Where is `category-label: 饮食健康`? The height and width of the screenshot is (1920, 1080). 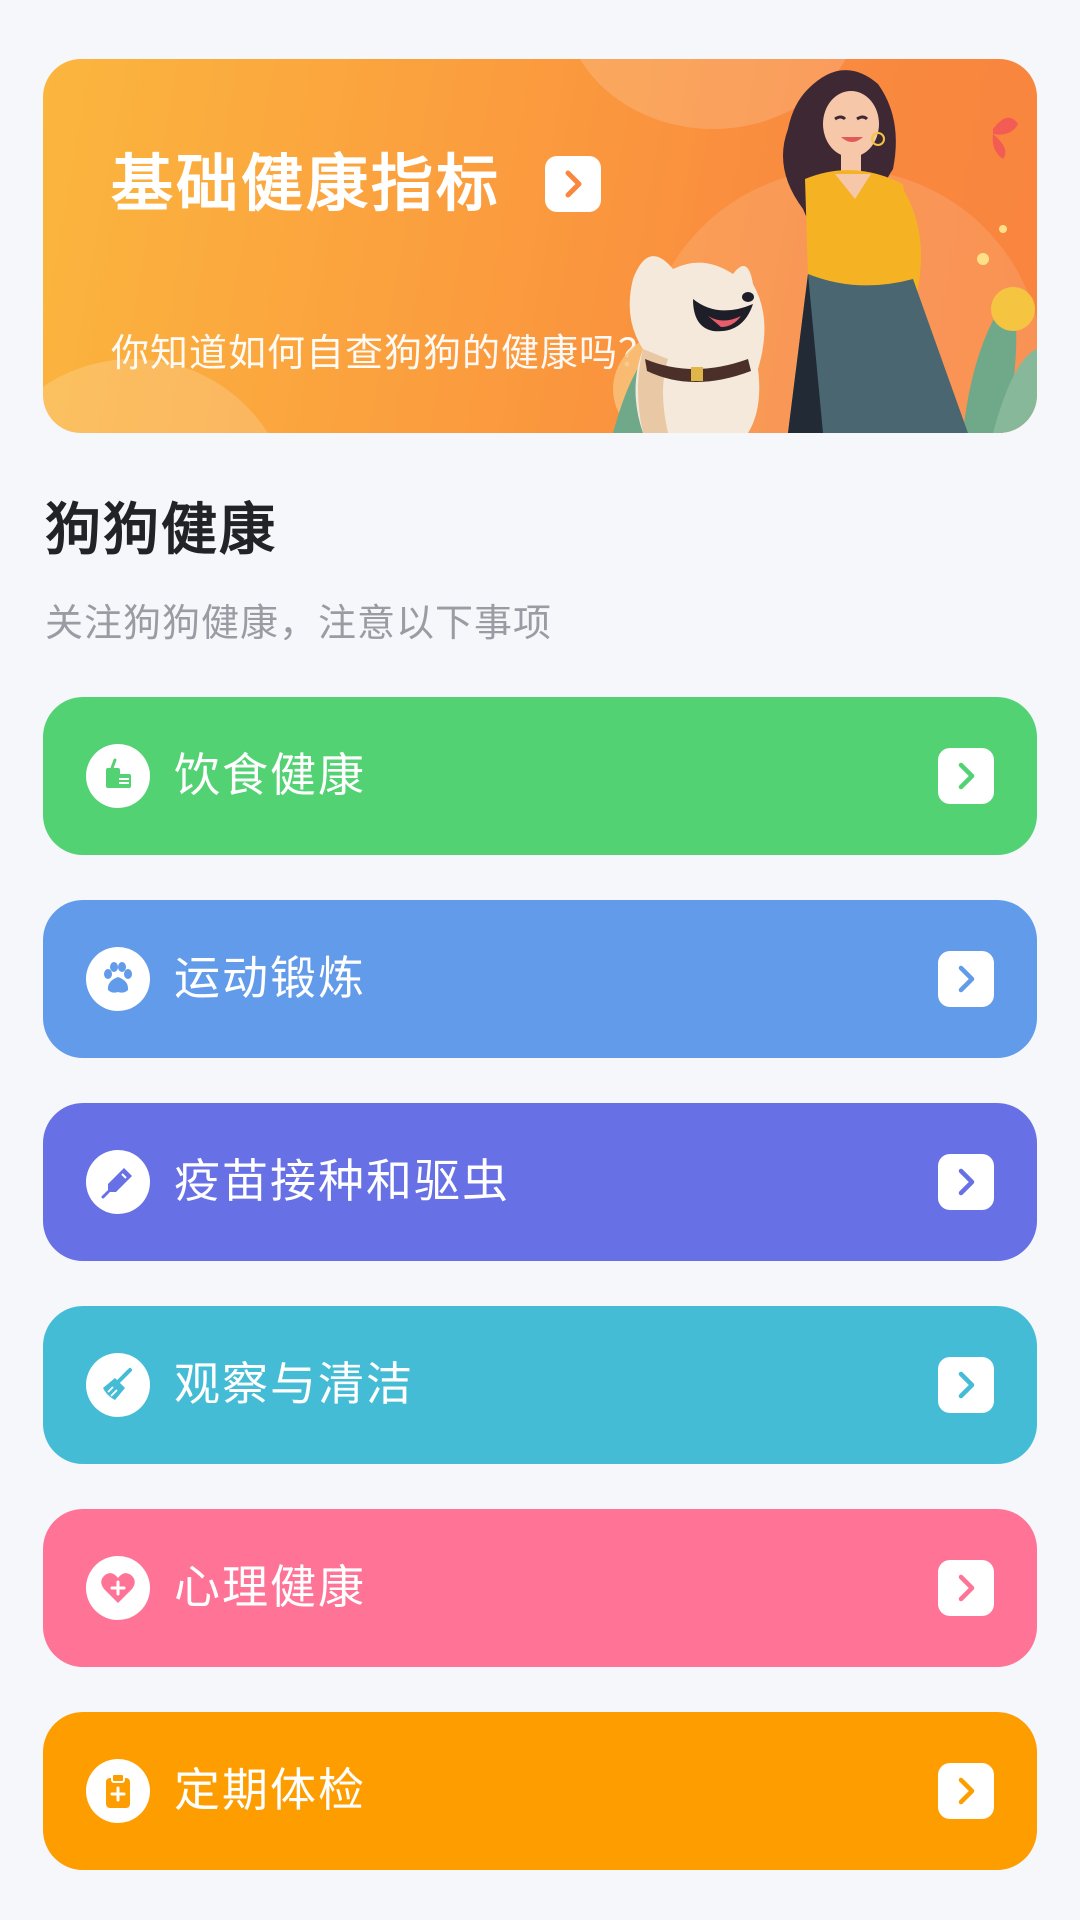 category-label: 饮食健康 is located at coordinates (270, 775).